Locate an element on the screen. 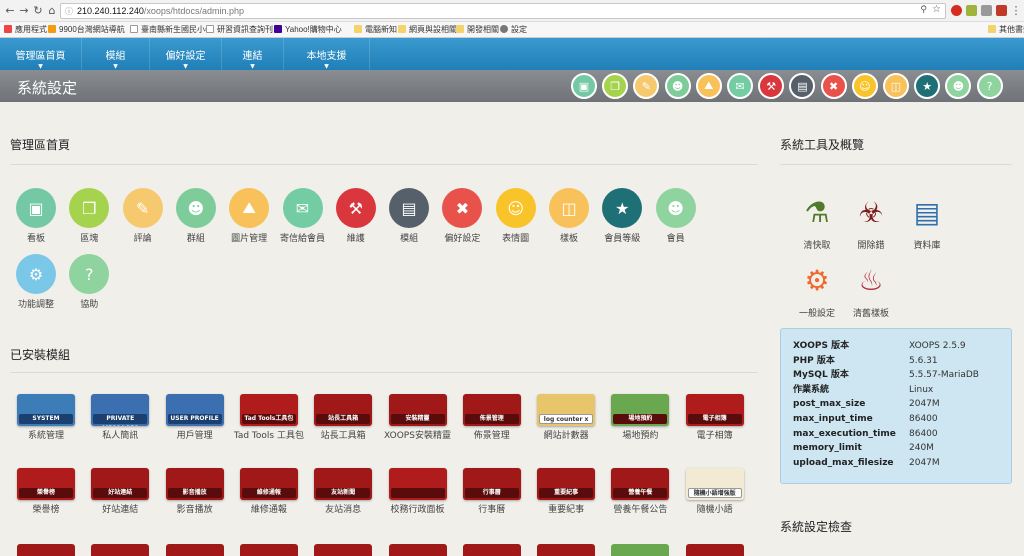 The width and height of the screenshot is (1024, 556). module-tile: 營養午餐 營養午餐公告 is located at coordinates (640, 492).